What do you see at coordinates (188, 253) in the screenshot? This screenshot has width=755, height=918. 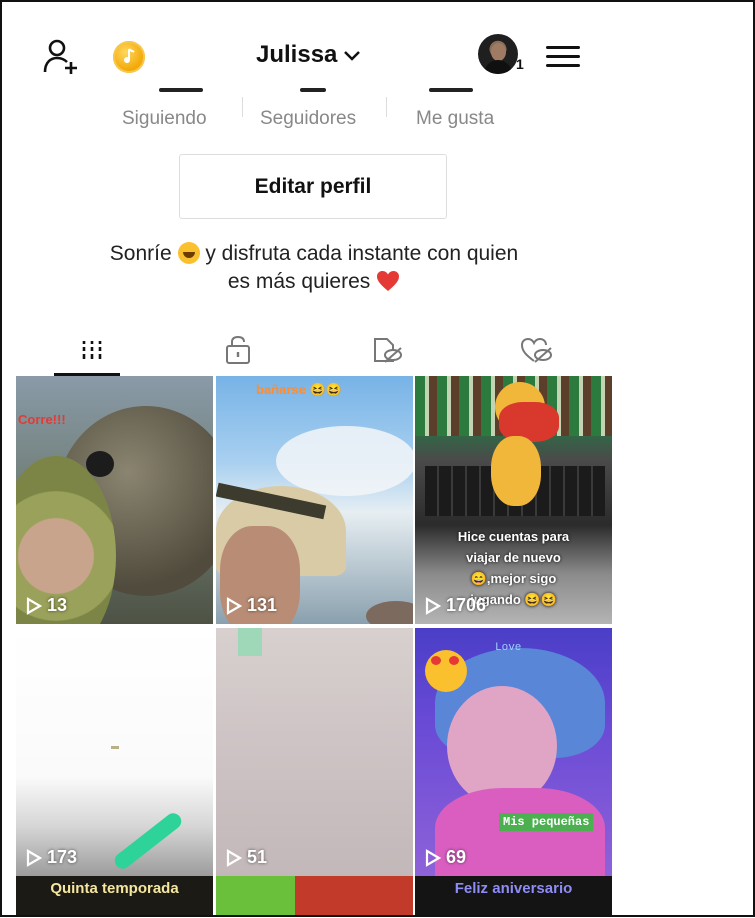 I see `smile-emoji-icon` at bounding box center [188, 253].